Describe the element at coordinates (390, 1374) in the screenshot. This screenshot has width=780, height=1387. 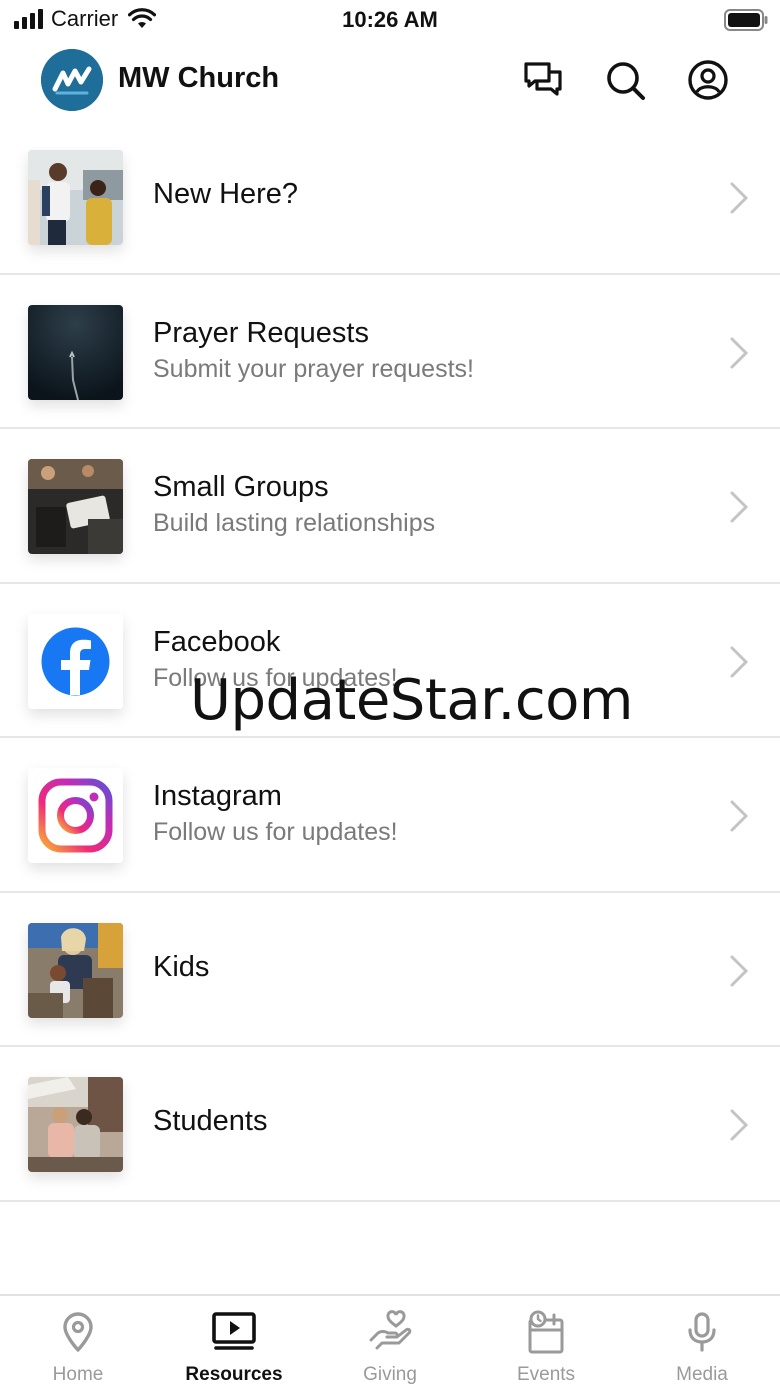
I see `tab-label: Giving` at that location.